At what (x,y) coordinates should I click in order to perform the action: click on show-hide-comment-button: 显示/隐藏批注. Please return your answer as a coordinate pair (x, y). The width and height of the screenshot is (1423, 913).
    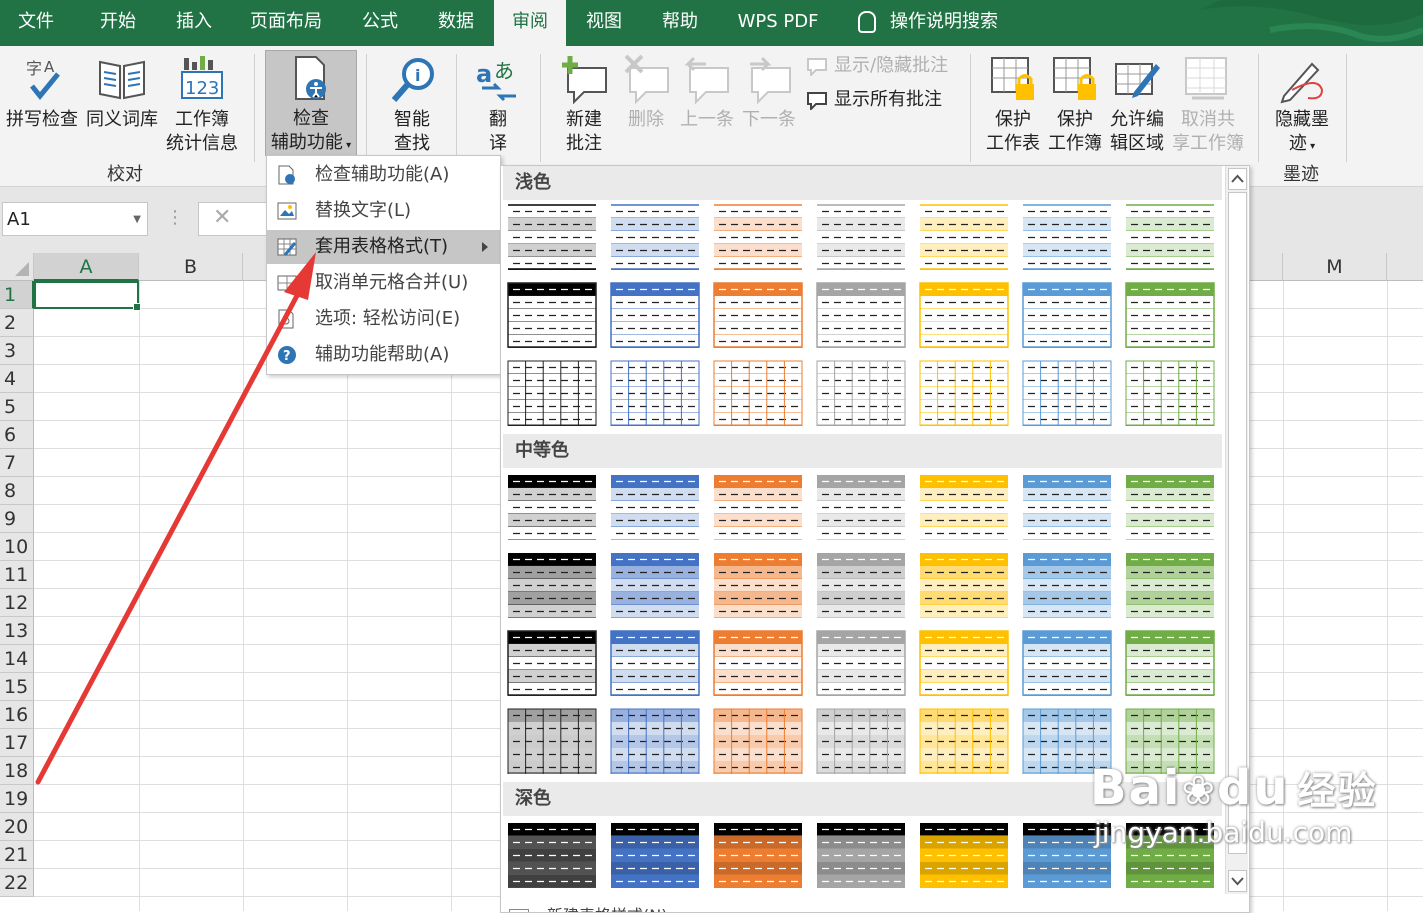
    Looking at the image, I should click on (881, 67).